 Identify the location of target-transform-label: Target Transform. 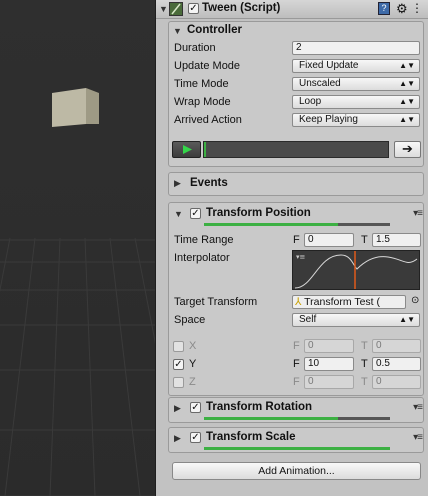
(216, 302).